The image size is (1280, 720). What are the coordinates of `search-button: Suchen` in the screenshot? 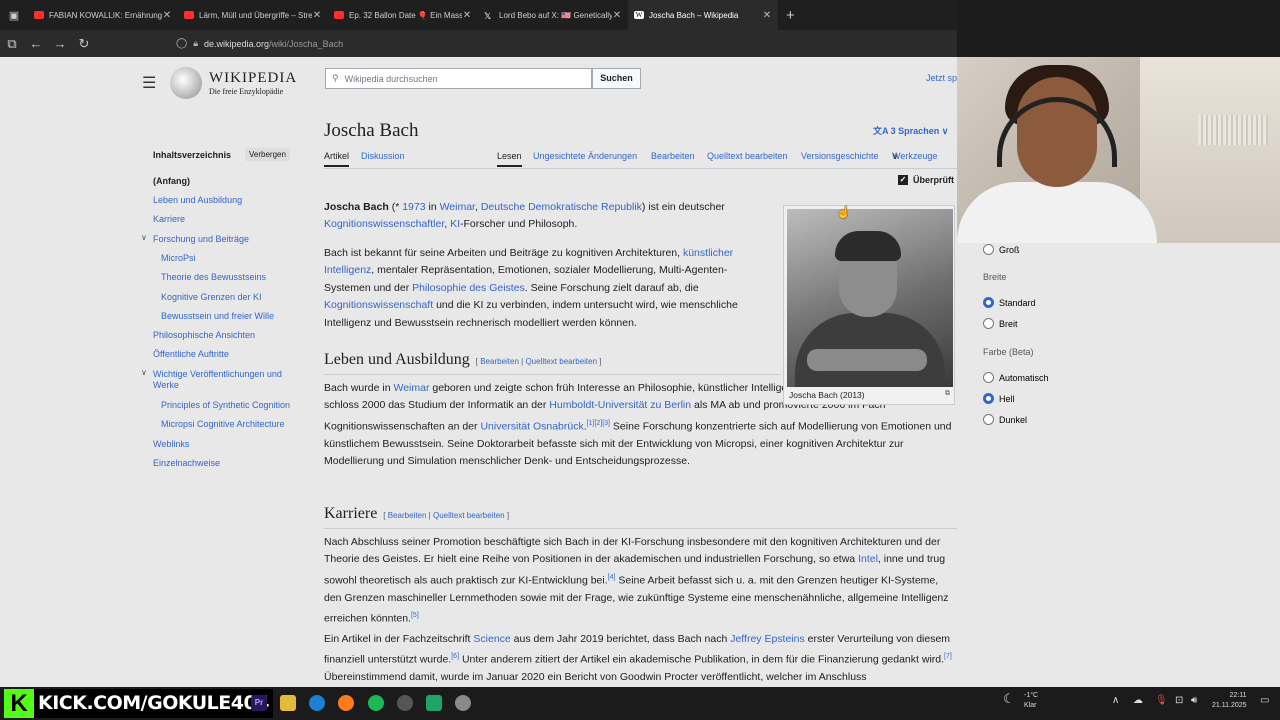 It's located at (616, 78).